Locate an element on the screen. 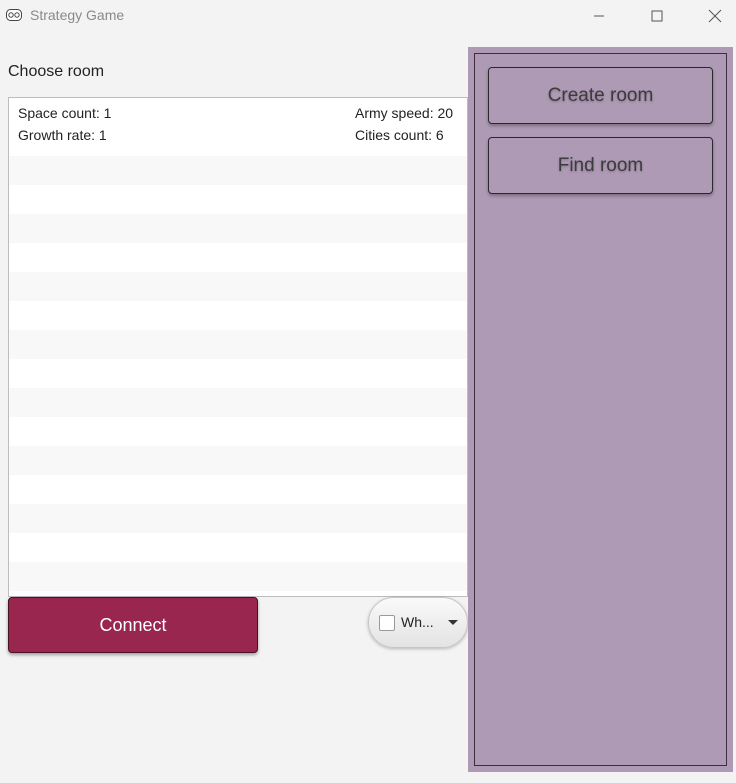  close-button is located at coordinates (714, 16).